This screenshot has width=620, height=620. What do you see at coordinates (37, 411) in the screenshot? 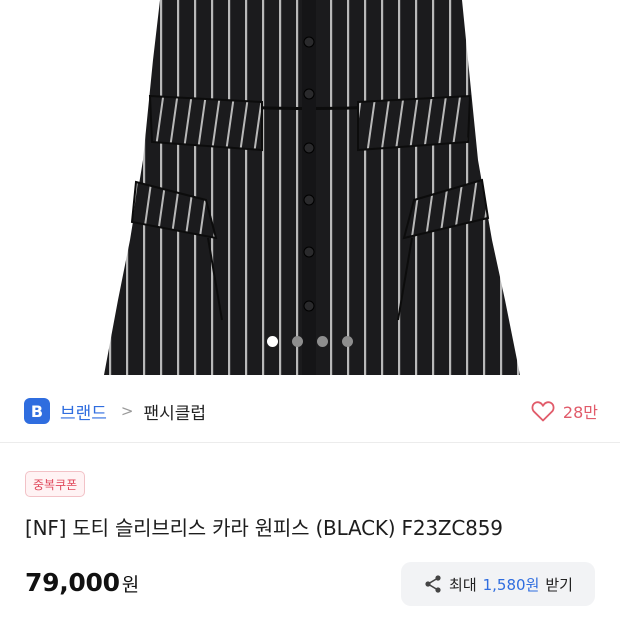
I see `brand-badge-icon: B` at bounding box center [37, 411].